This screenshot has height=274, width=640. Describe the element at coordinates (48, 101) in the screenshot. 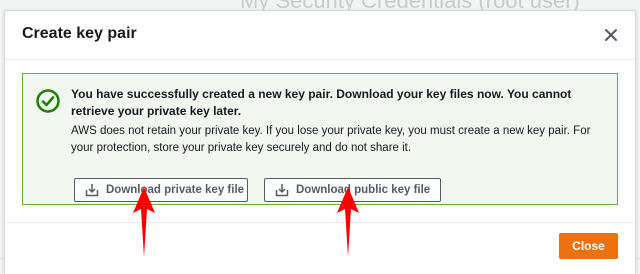

I see `check-circle-icon` at that location.